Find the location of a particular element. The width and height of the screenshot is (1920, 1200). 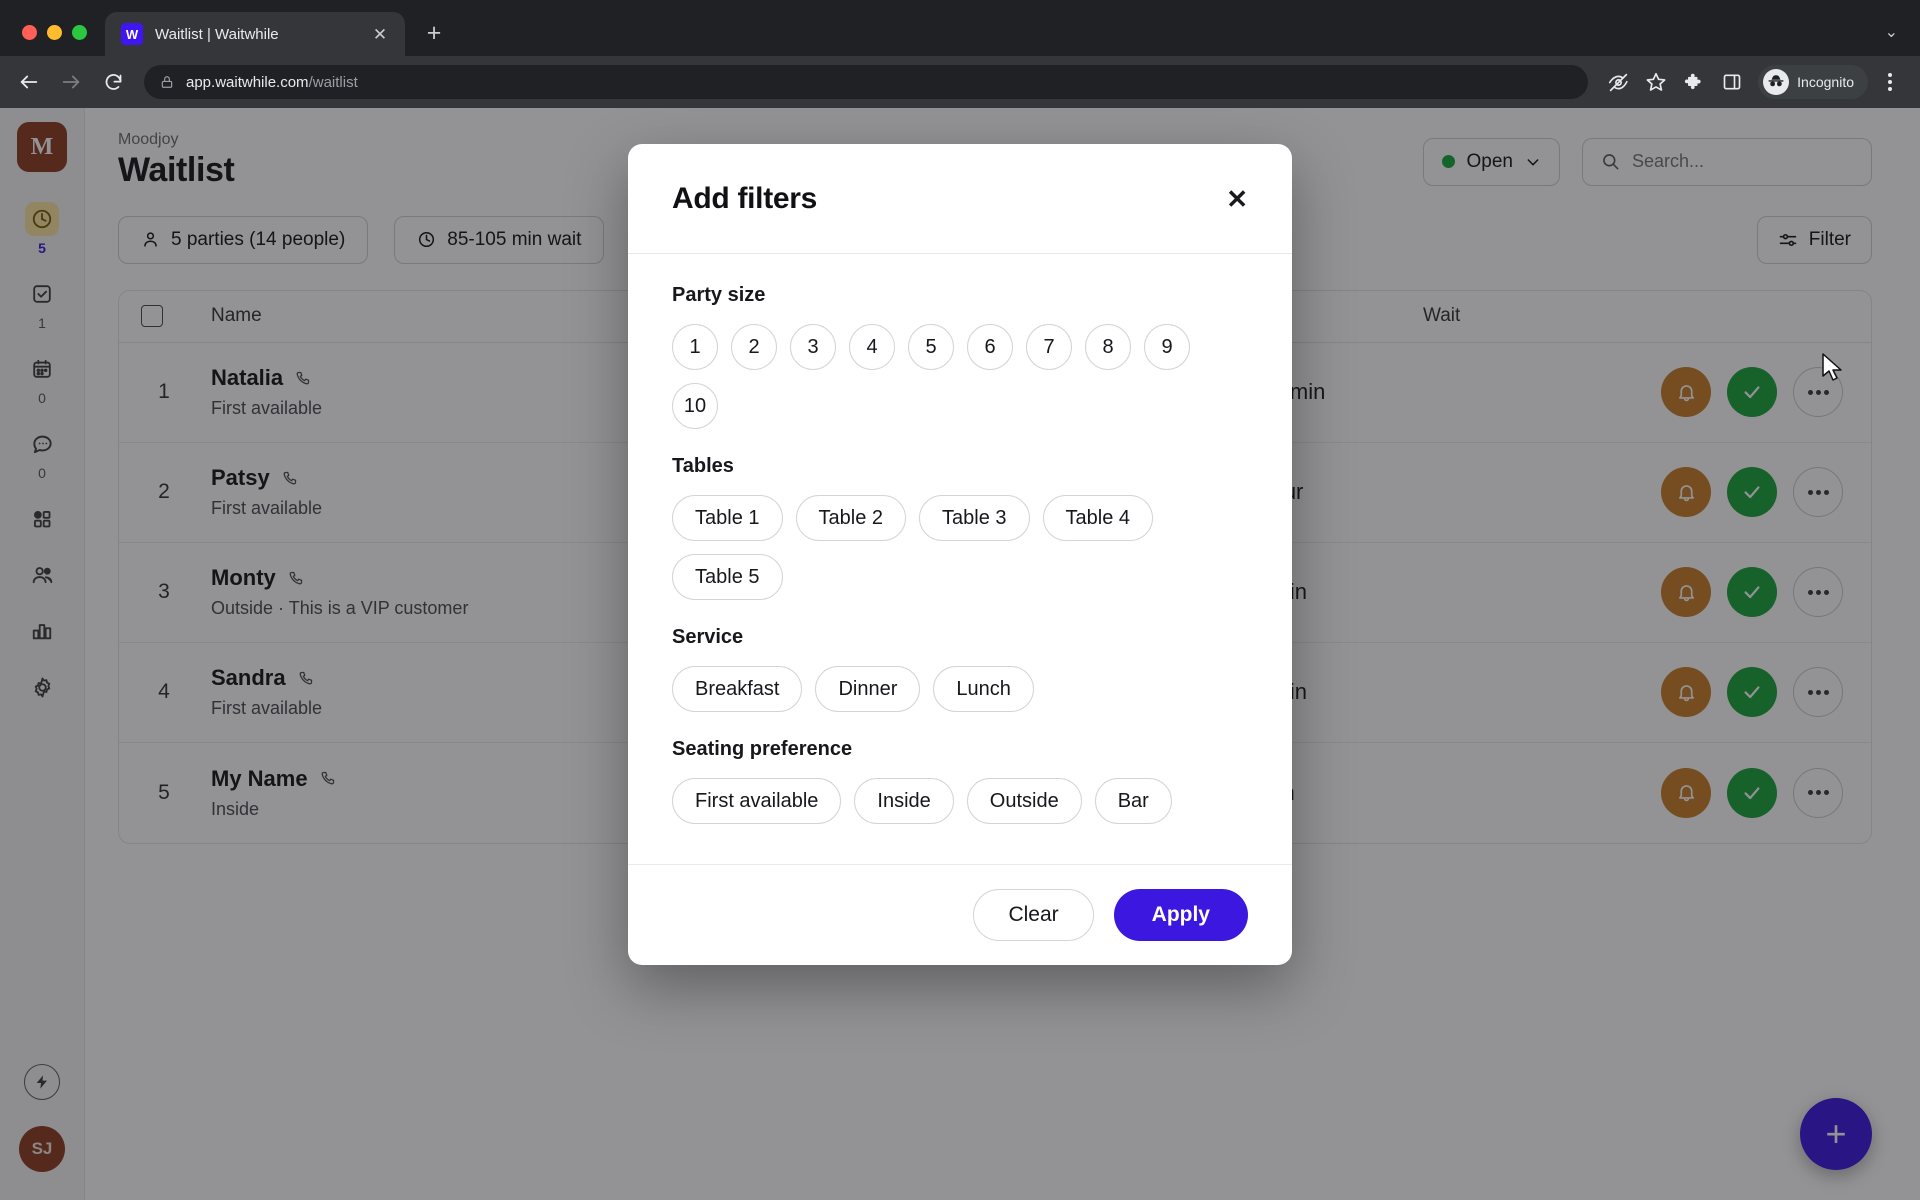

incognito-icon is located at coordinates (1776, 82).